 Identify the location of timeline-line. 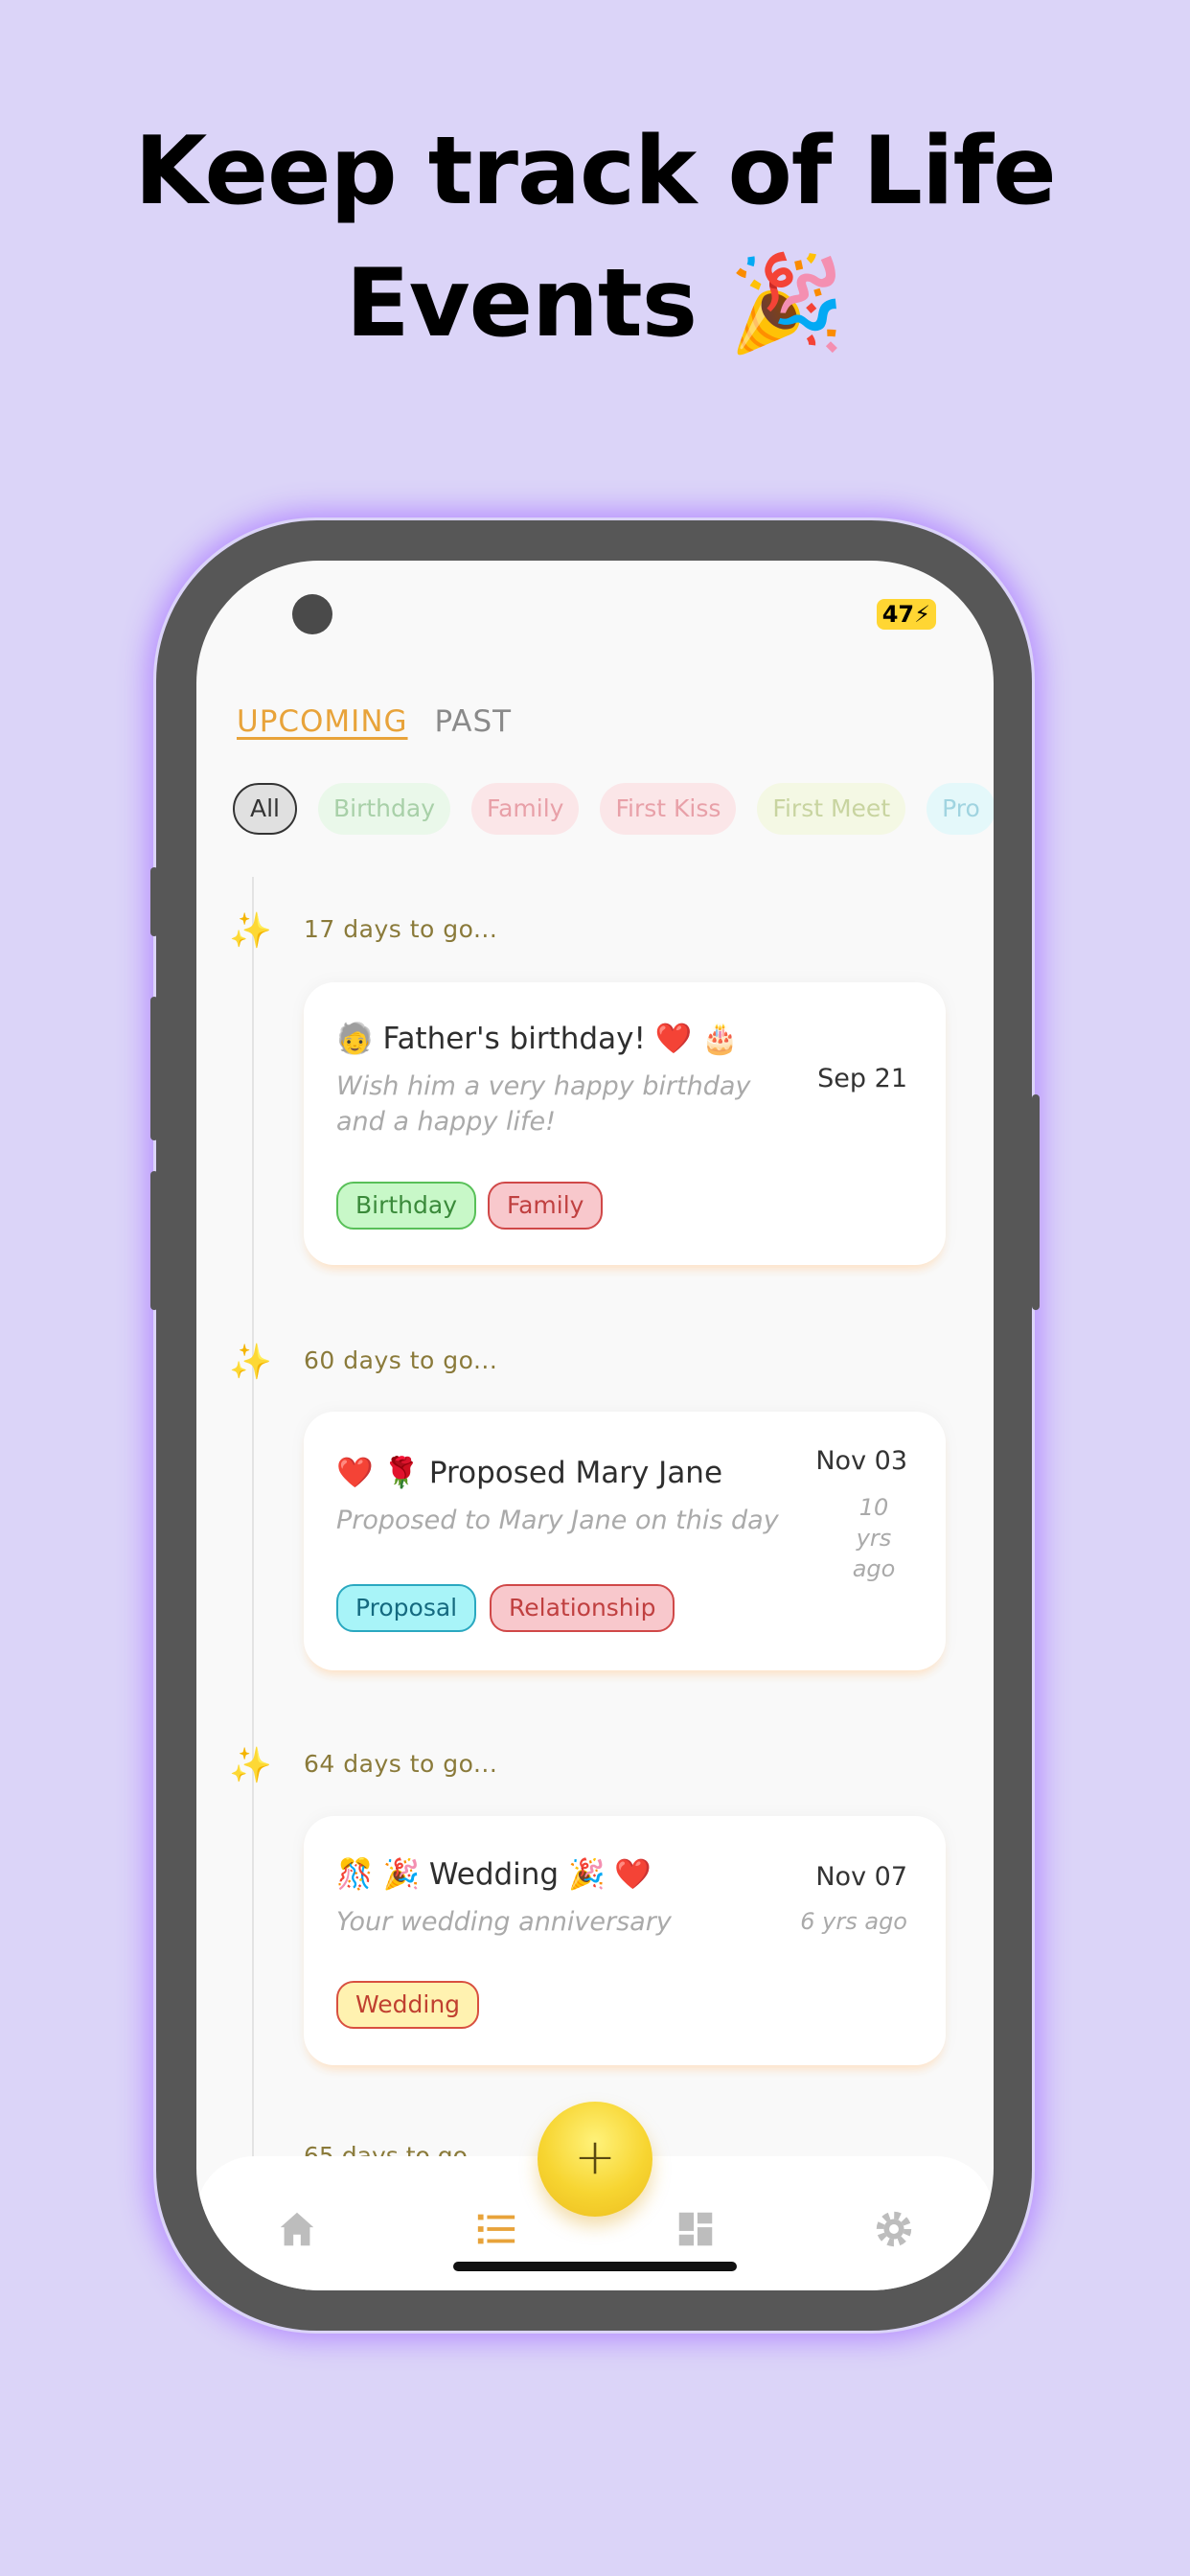
(253, 1548).